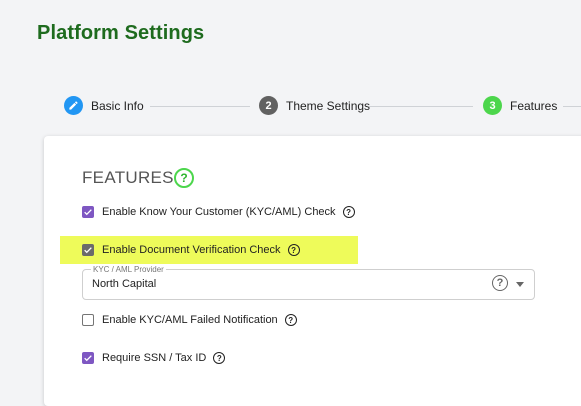 The width and height of the screenshot is (581, 406). I want to click on option-label: Enable Document Verification Check, so click(191, 250).